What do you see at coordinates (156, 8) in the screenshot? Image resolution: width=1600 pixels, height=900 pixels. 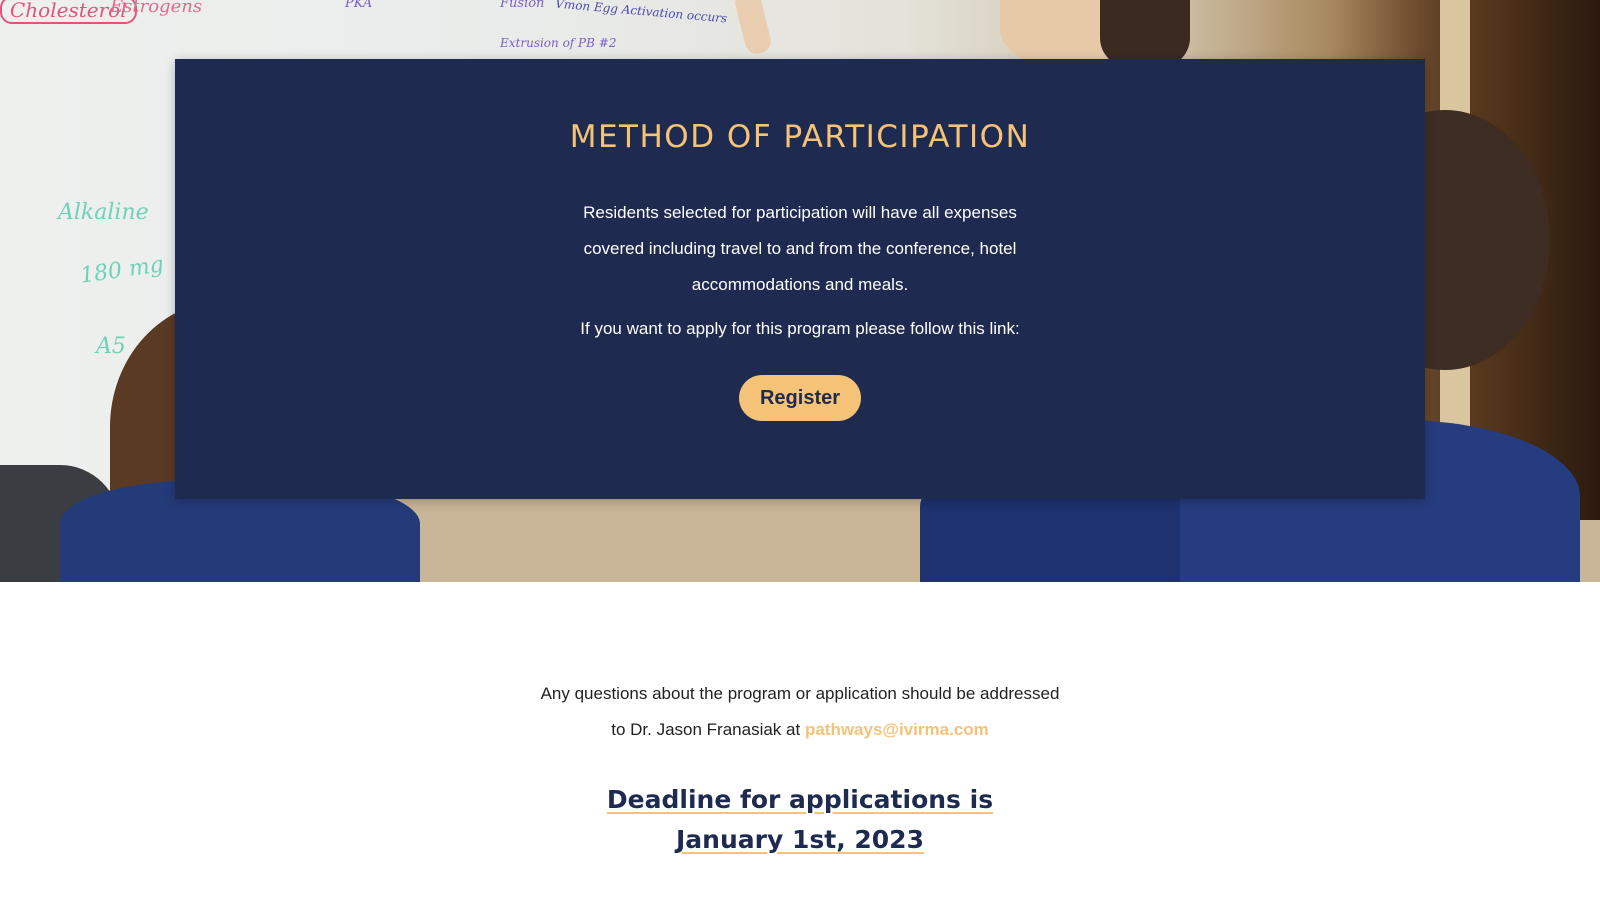 I see `whiteboard-note: Estrogens` at bounding box center [156, 8].